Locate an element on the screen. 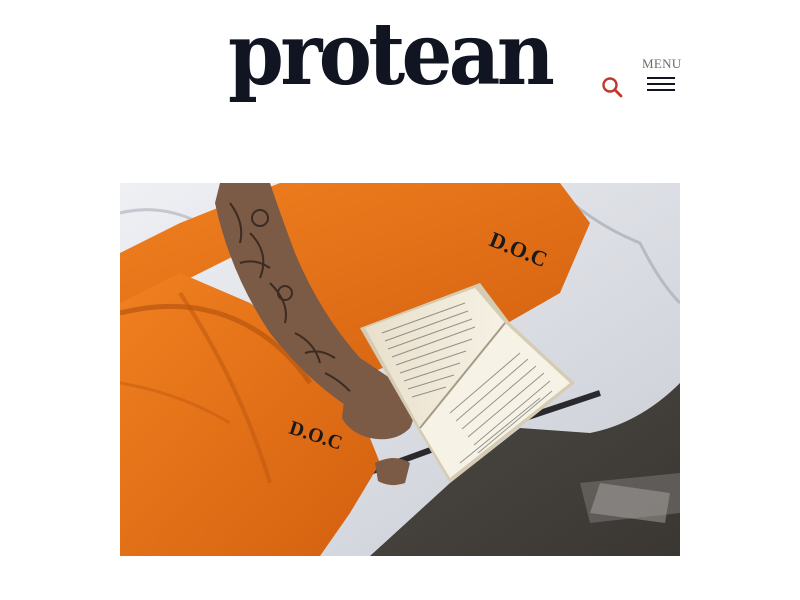 The width and height of the screenshot is (800, 600). menu-button: MENU is located at coordinates (662, 74).